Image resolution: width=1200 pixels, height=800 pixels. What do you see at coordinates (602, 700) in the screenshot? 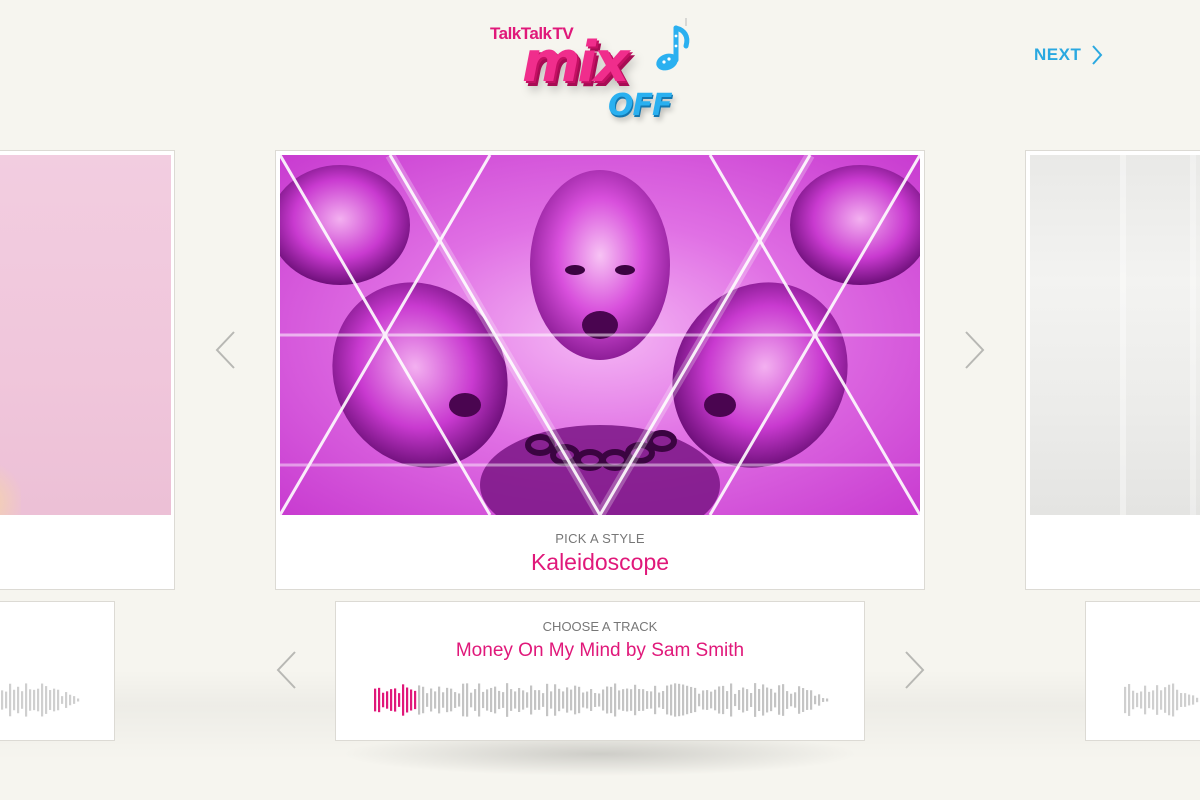
I see `track-waveform` at bounding box center [602, 700].